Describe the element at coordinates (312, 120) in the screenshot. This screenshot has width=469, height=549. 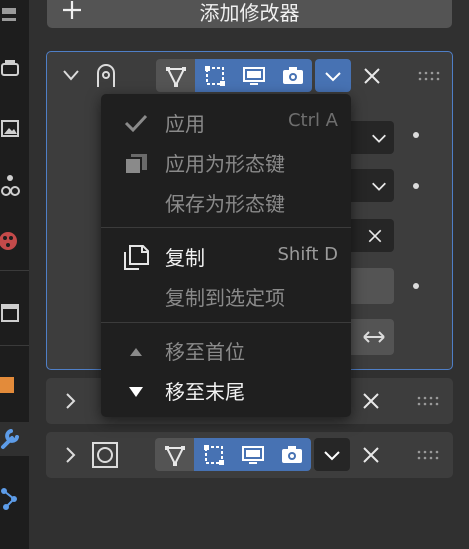
I see `menu-item-shortcut: Ctrl A` at that location.